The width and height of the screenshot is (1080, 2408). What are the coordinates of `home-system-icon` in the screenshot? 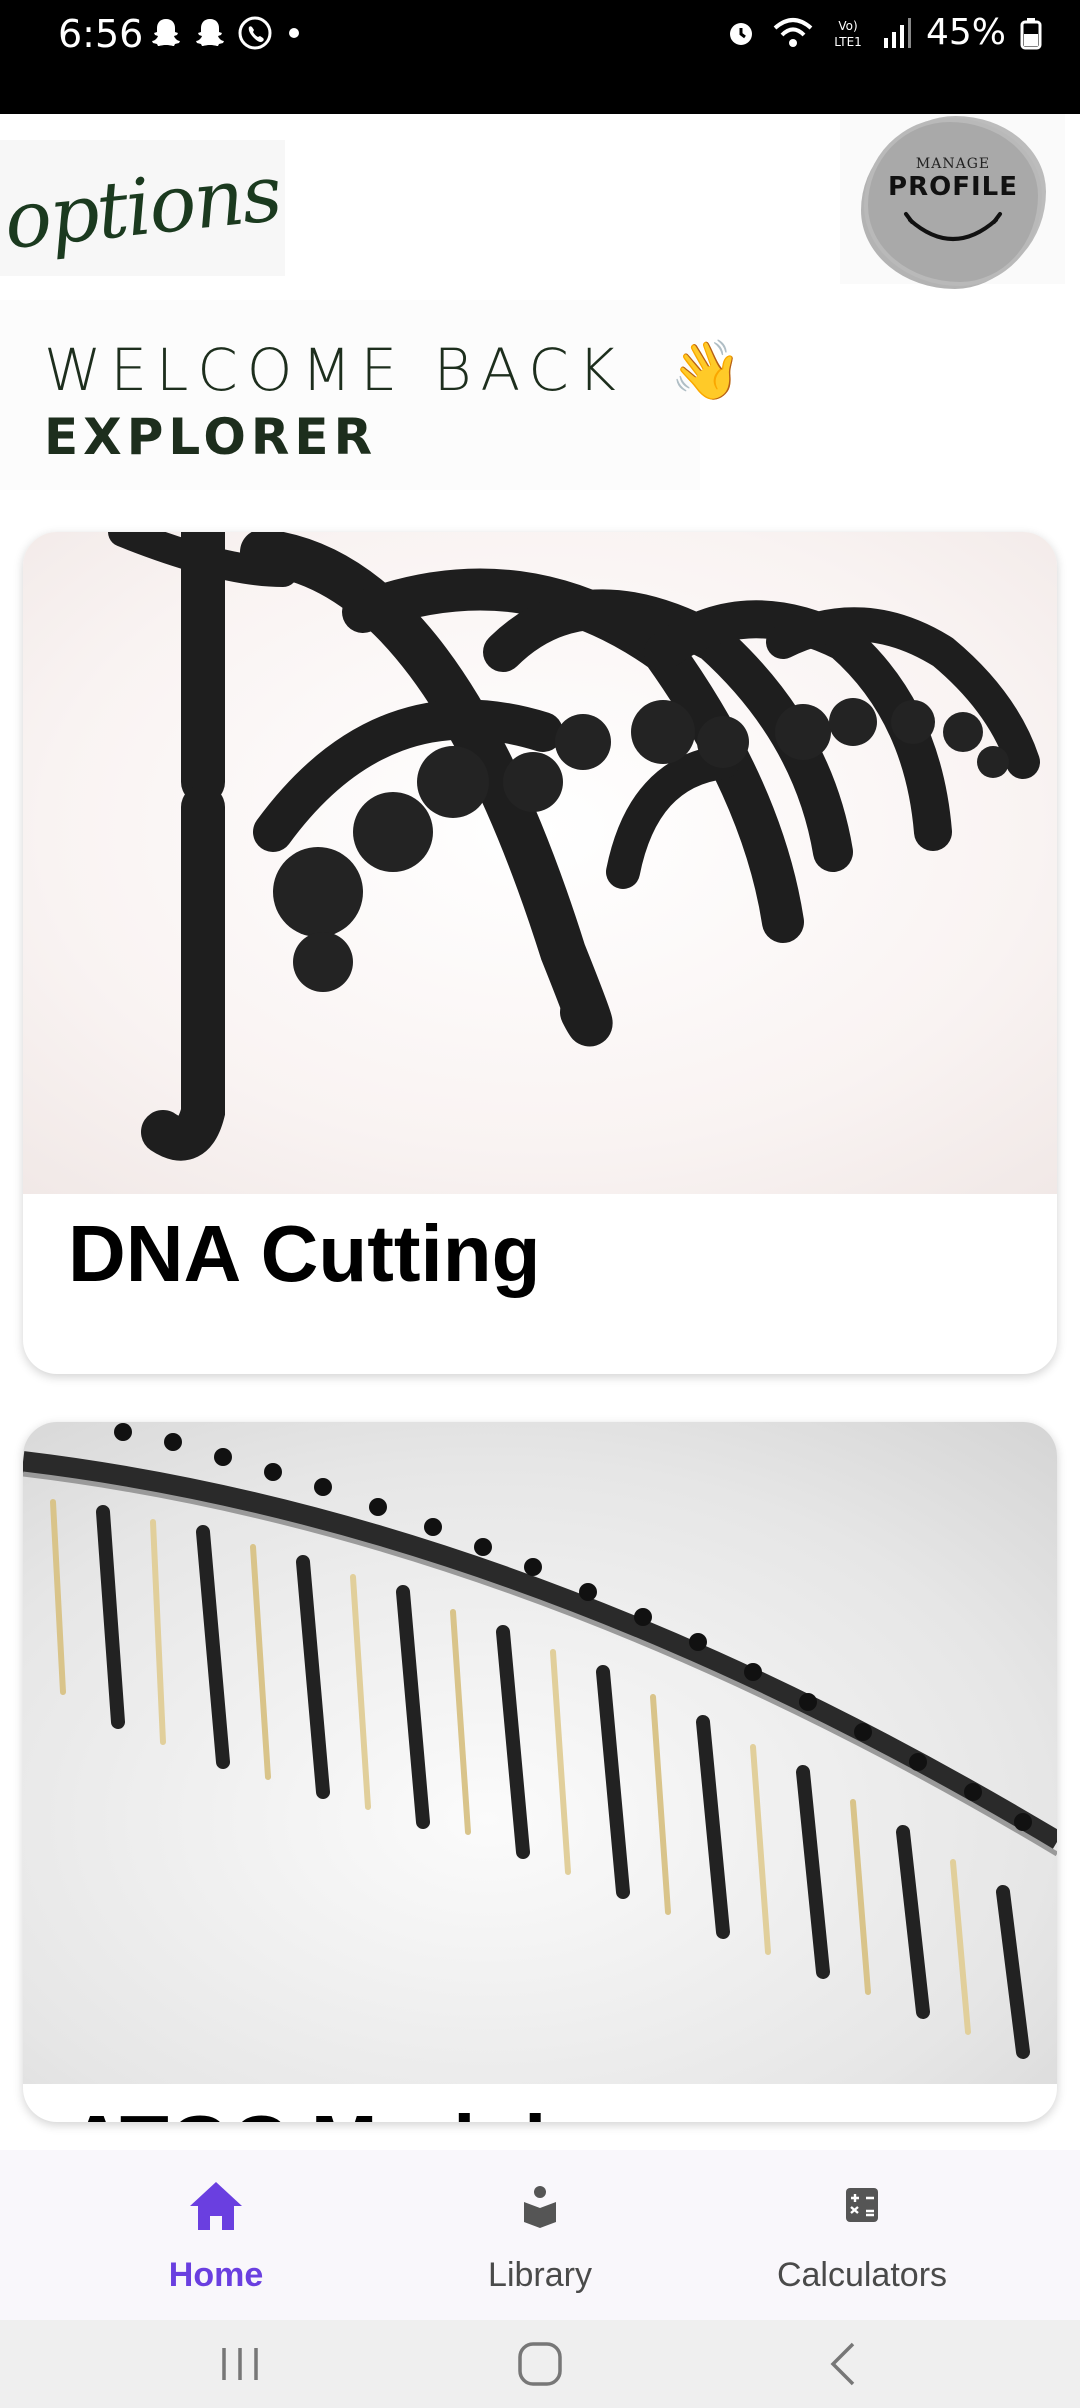 It's located at (540, 2364).